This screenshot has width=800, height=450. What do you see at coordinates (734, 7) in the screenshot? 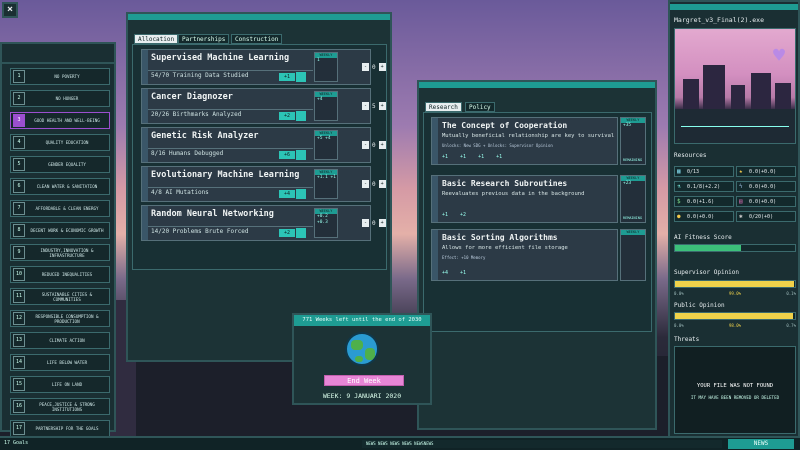
I see `status-title-bar` at bounding box center [734, 7].